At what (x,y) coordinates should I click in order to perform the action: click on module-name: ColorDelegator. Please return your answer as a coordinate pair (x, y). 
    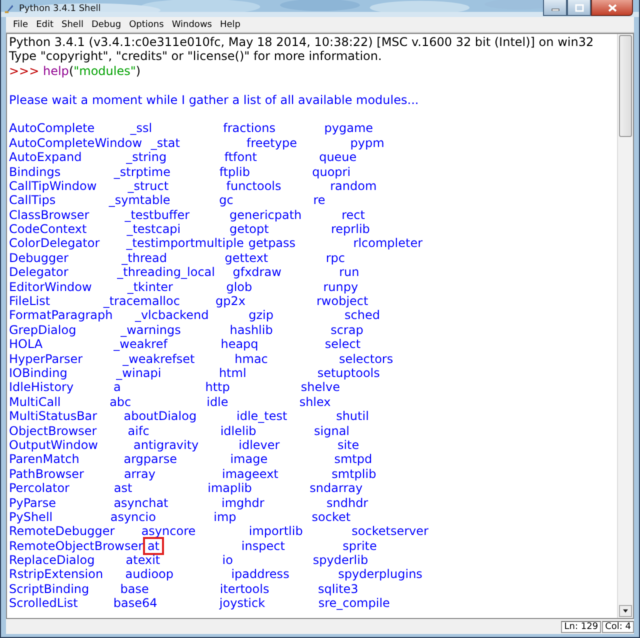
    Looking at the image, I should click on (54, 243).